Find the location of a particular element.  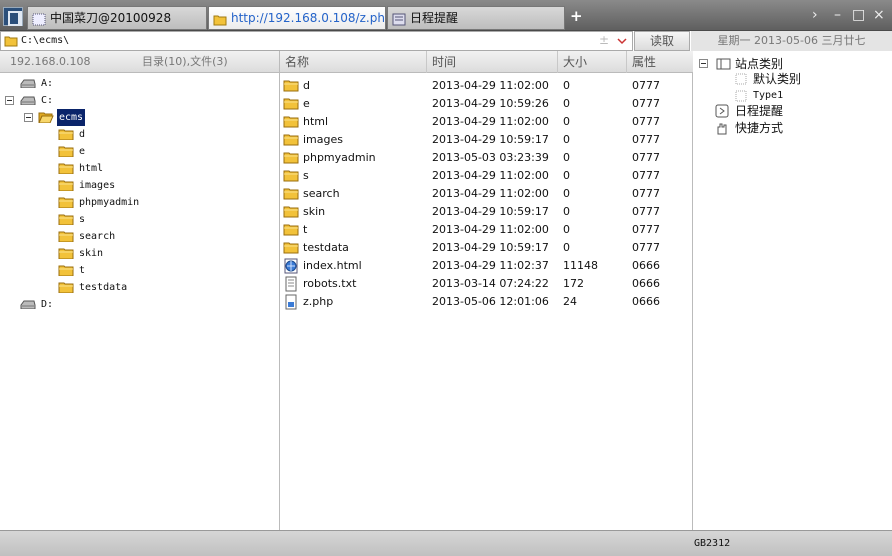

column-time: 时间 is located at coordinates (492, 62).